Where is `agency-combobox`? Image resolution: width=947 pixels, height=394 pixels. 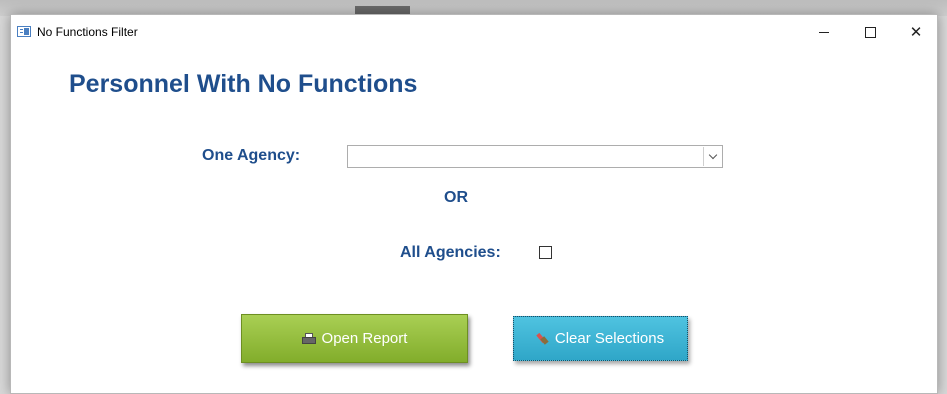
agency-combobox is located at coordinates (535, 156).